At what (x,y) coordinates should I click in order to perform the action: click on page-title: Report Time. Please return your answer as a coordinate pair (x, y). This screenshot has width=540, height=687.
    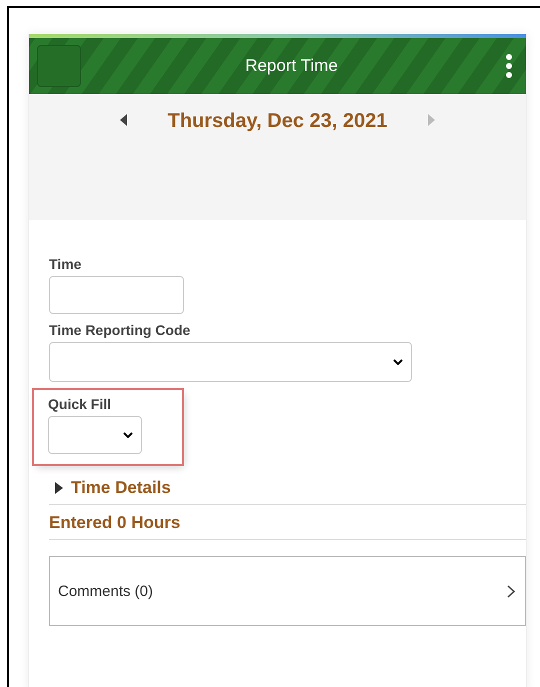
    Looking at the image, I should click on (291, 66).